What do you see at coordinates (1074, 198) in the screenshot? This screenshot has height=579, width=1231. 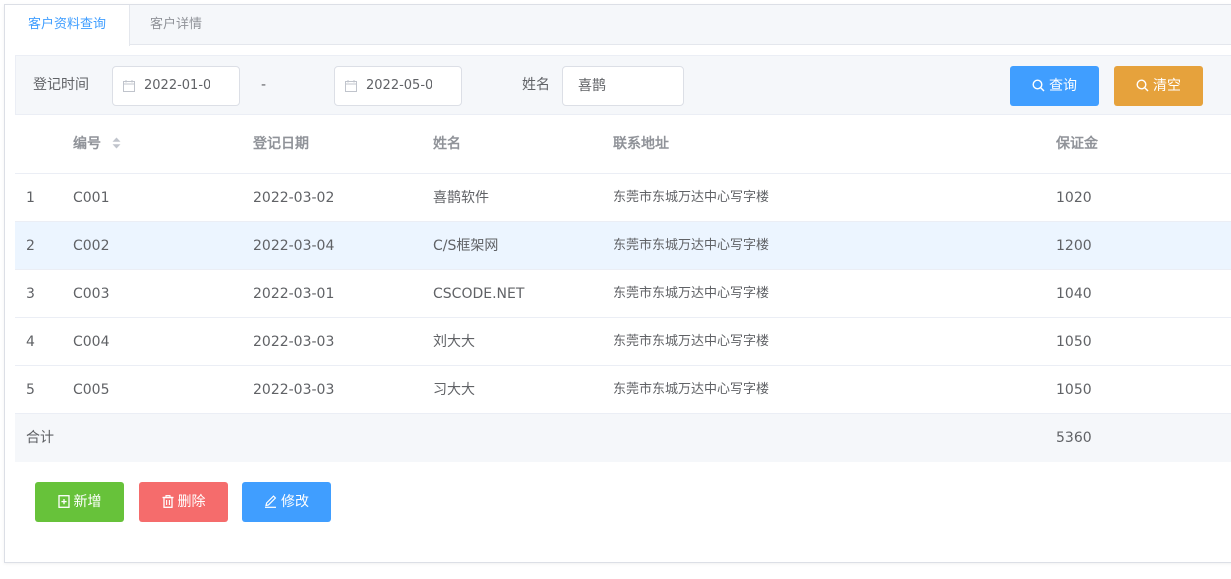 I see `cell-deposit: 1020` at bounding box center [1074, 198].